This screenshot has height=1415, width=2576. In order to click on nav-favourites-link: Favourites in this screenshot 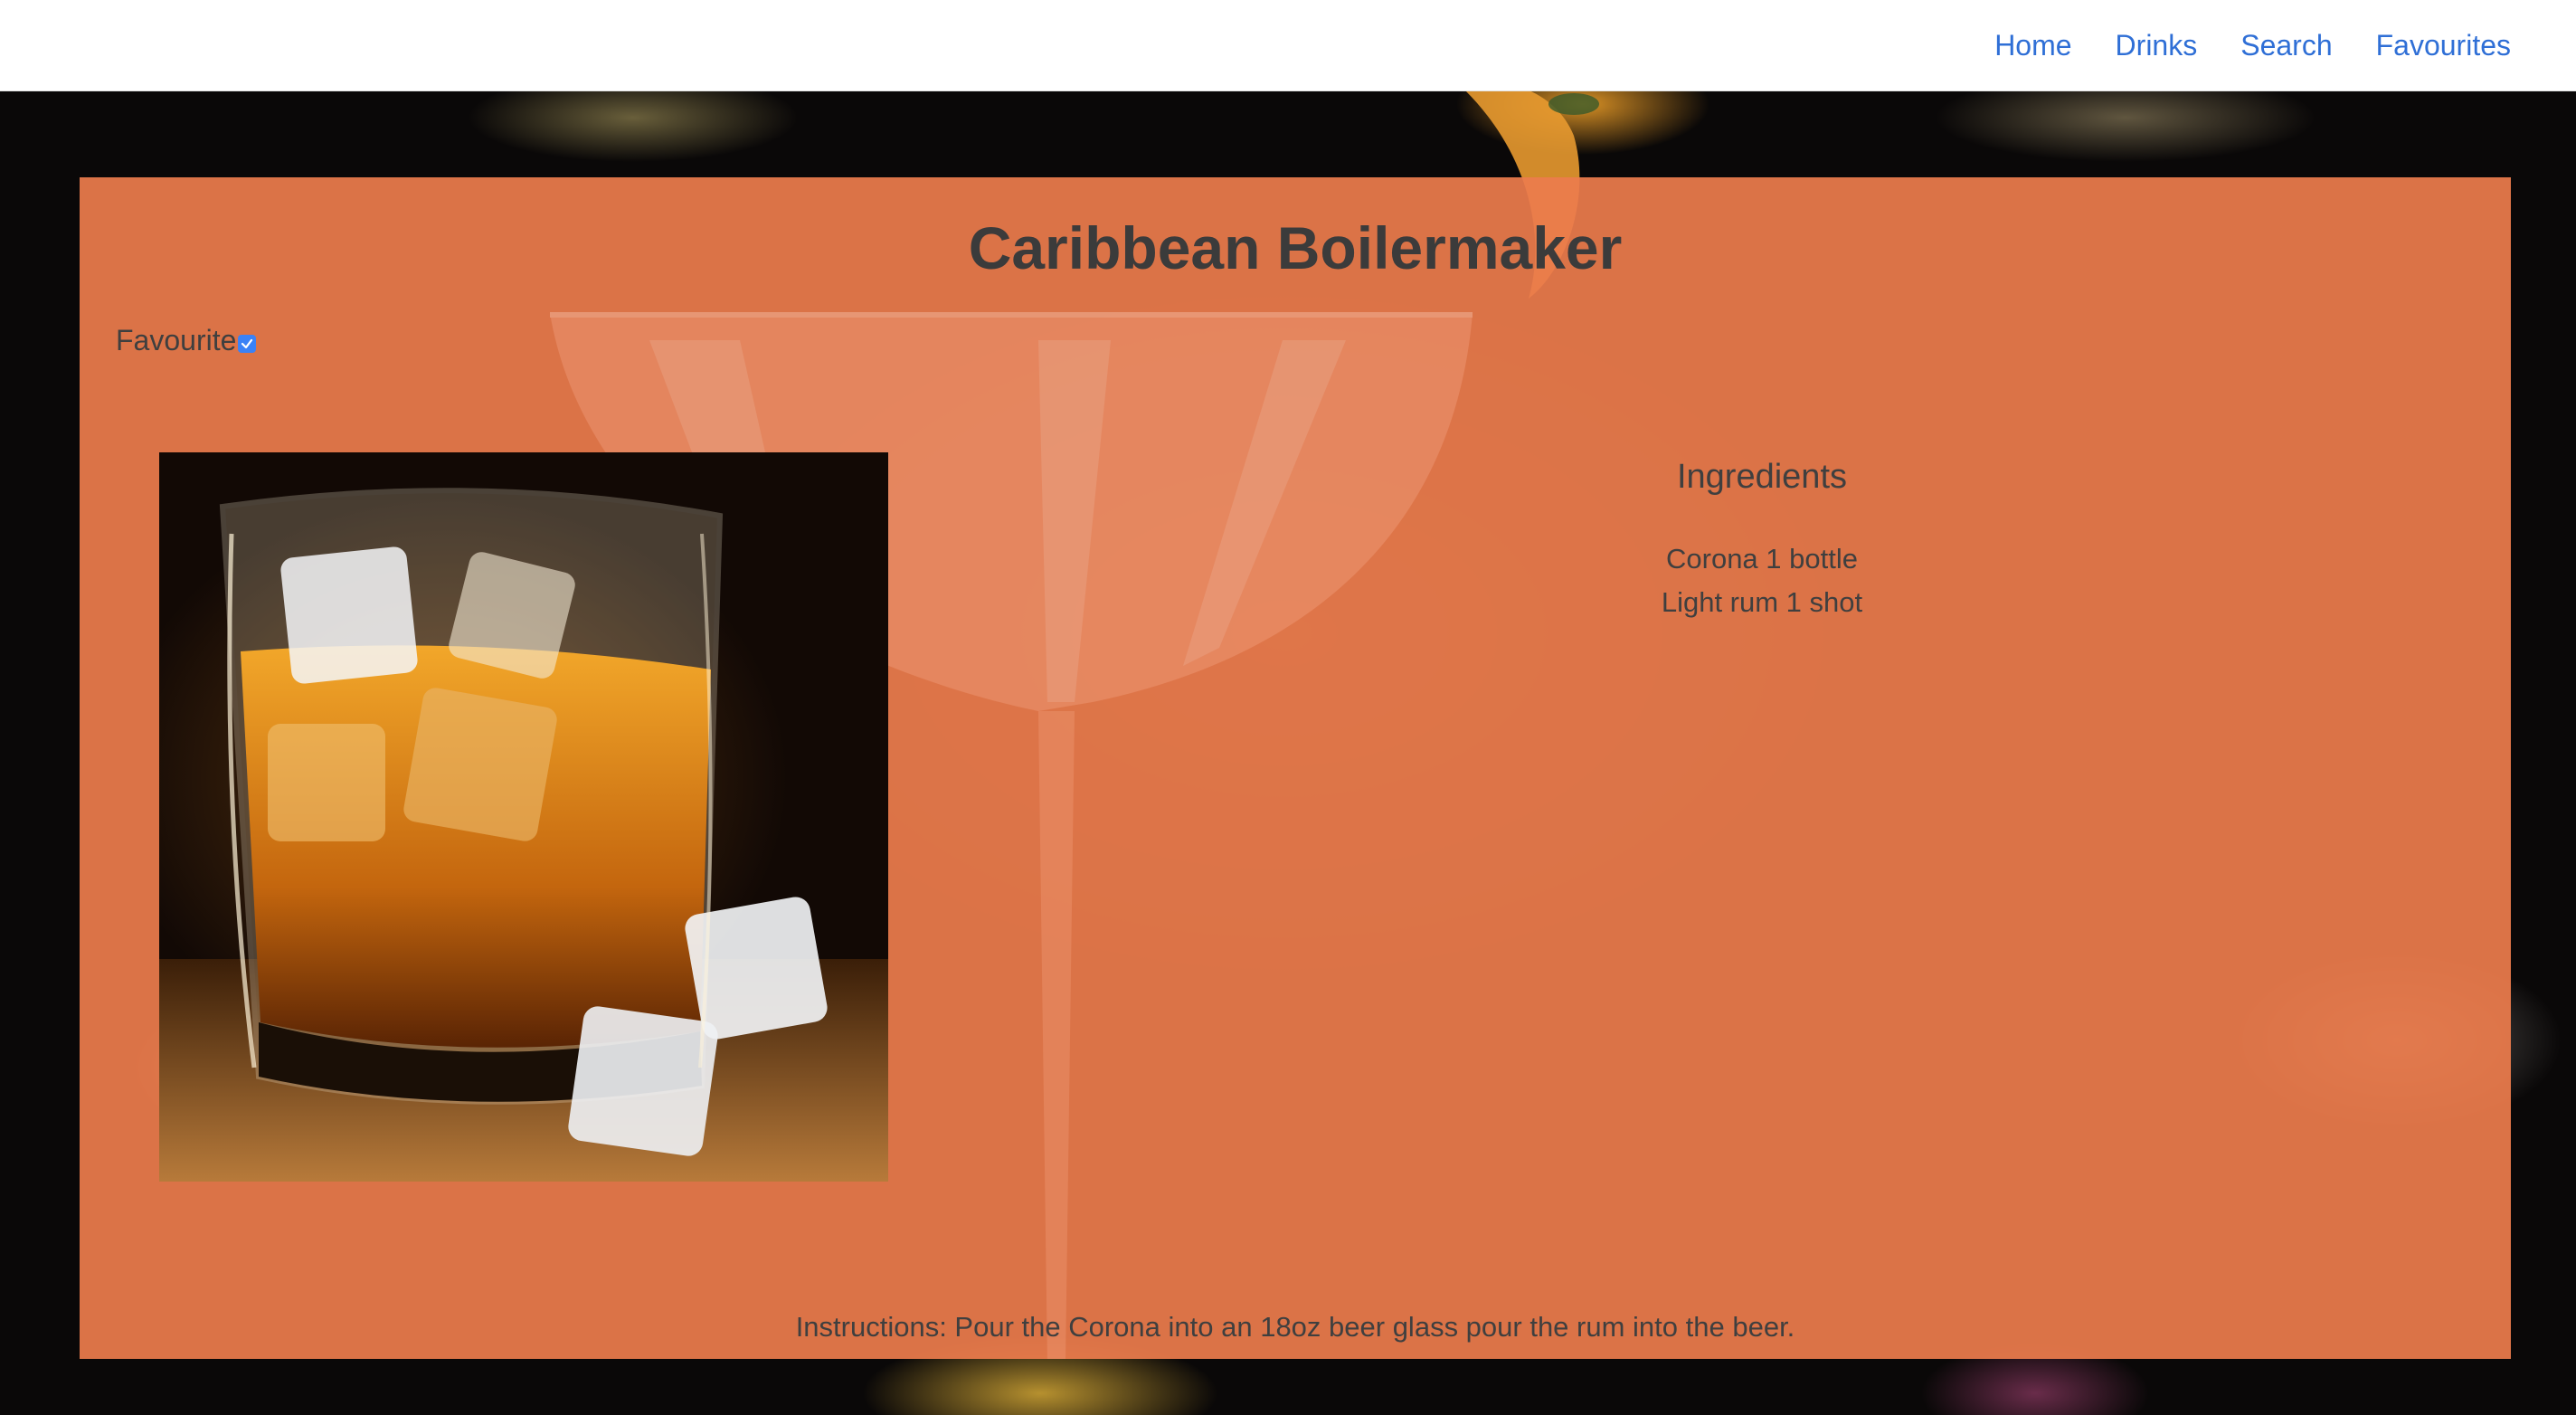, I will do `click(2443, 45)`.